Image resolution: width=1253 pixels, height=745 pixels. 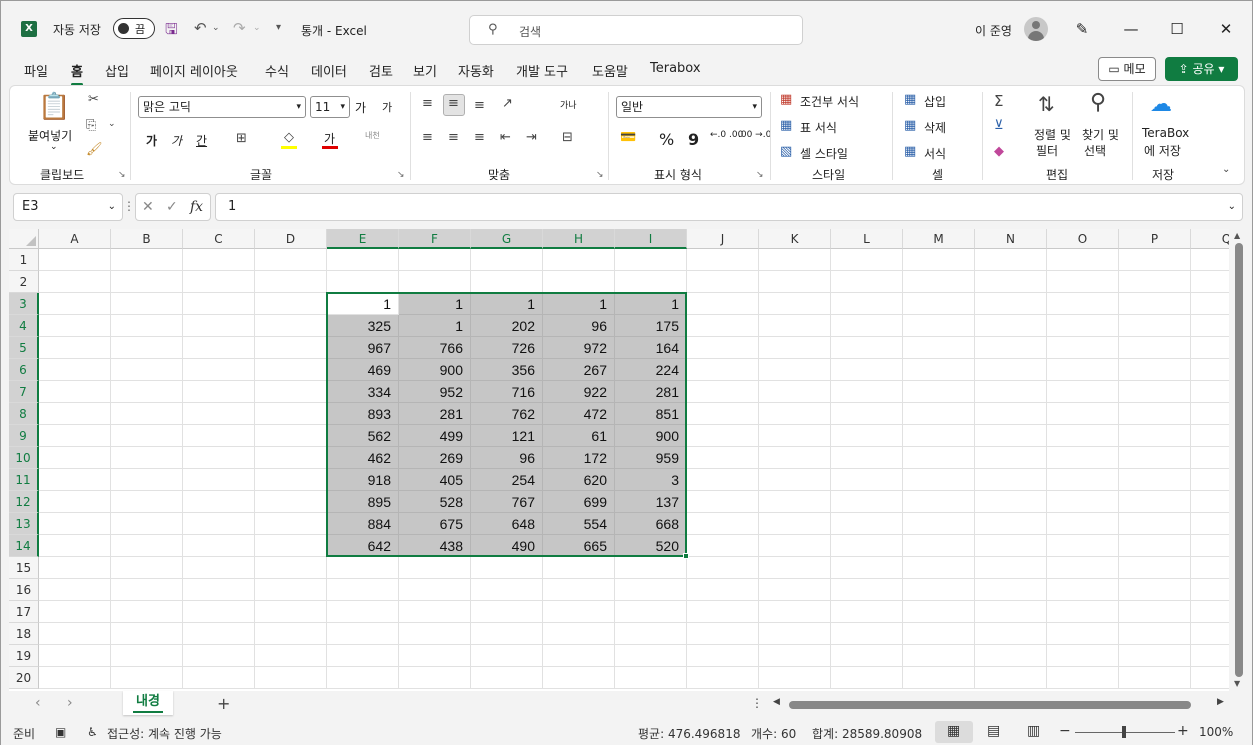 I want to click on tab-review: 검토, so click(x=381, y=70).